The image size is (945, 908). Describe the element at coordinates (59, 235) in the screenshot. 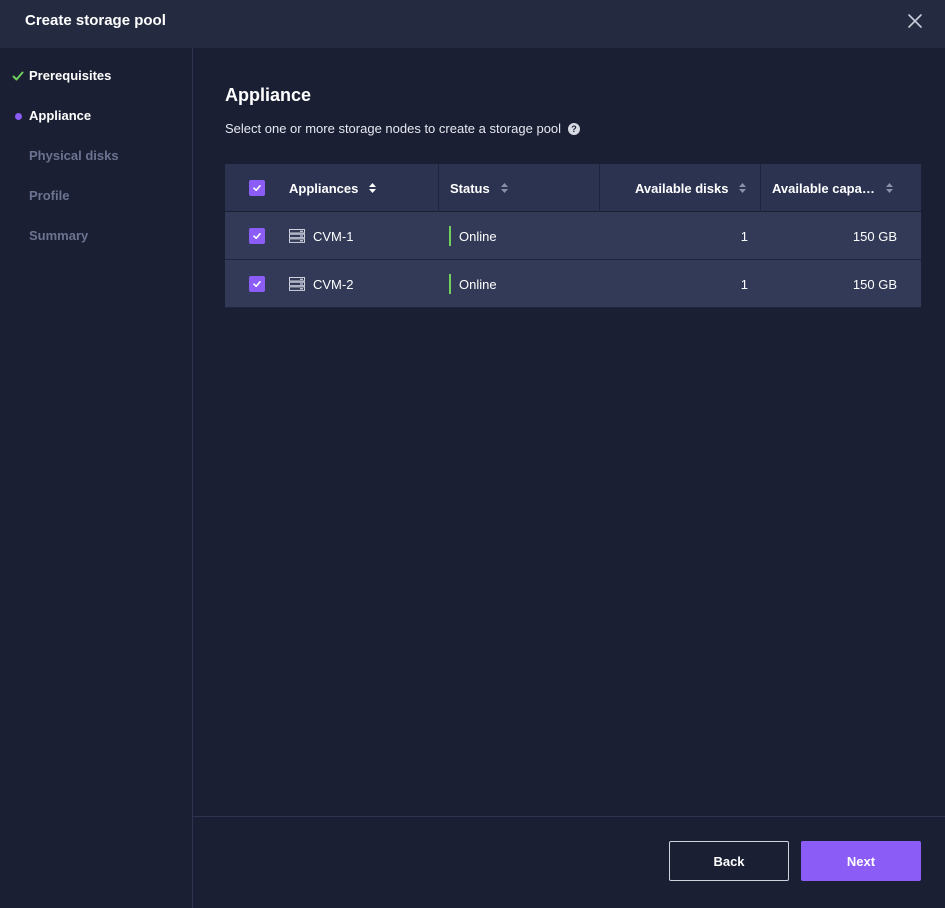

I see `step-label: Summary` at that location.